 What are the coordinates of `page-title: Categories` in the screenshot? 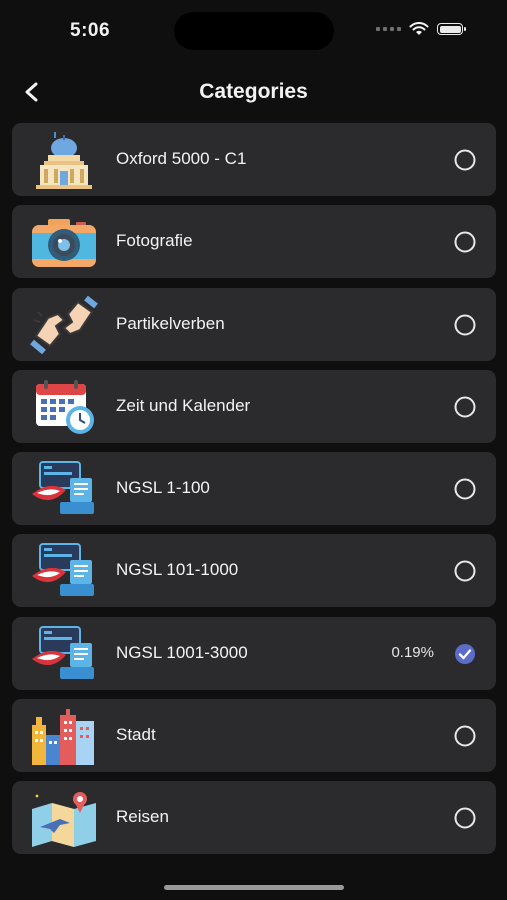 It's located at (253, 91).